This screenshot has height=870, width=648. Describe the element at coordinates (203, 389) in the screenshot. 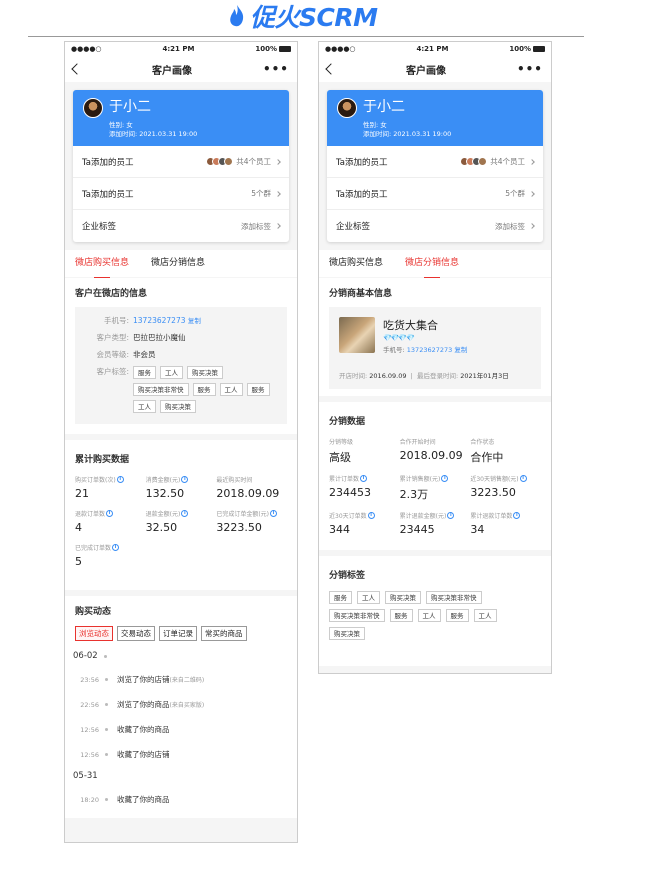

I see `customer-tags: 服务 工人 购买决策 购买决策非常快 服务 工人 服务 工人 购买决策` at that location.